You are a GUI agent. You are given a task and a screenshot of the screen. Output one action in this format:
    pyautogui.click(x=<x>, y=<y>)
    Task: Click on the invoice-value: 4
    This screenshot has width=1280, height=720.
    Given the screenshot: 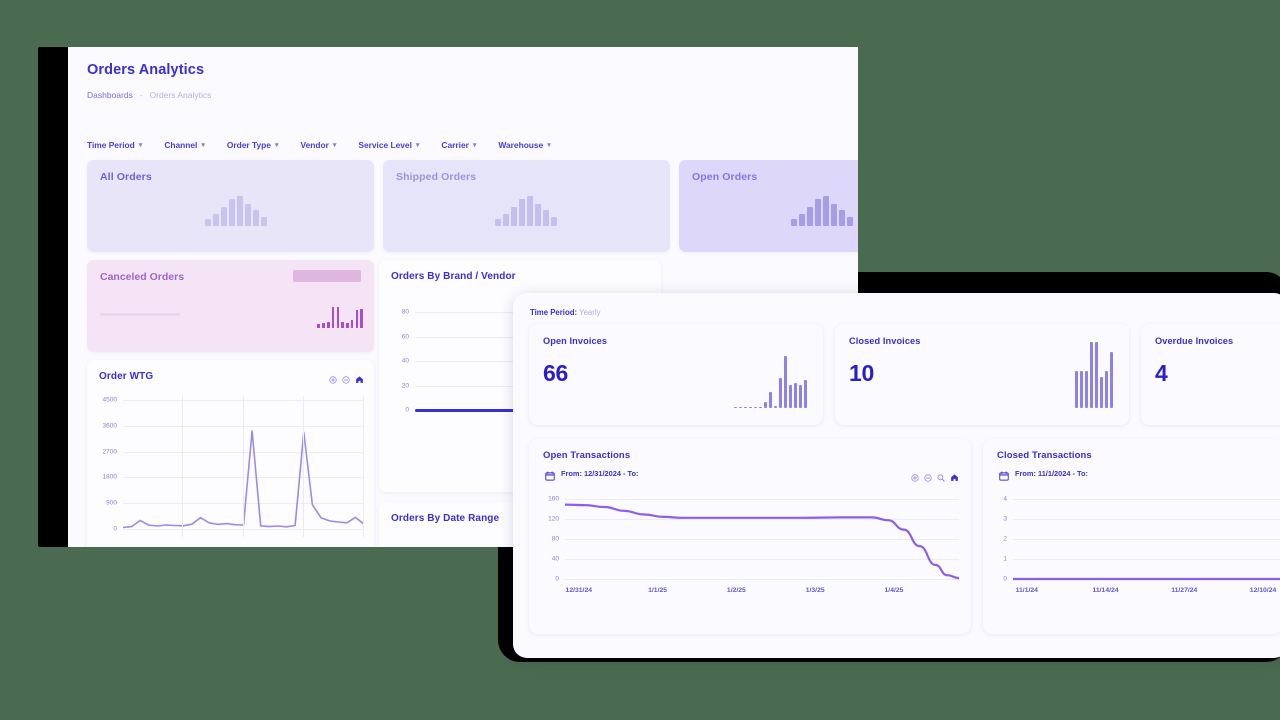 What is the action you would take?
    pyautogui.click(x=1161, y=373)
    